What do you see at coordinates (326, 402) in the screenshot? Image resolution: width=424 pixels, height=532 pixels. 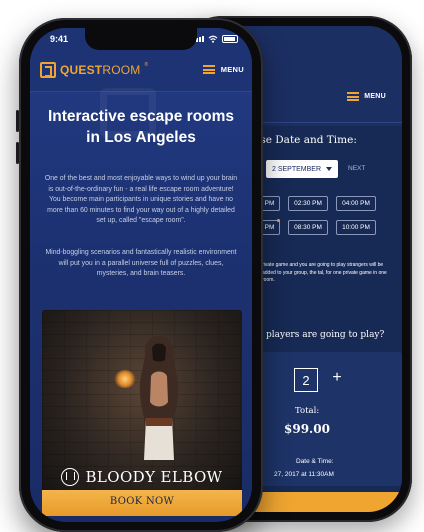 I see `players-card` at bounding box center [326, 402].